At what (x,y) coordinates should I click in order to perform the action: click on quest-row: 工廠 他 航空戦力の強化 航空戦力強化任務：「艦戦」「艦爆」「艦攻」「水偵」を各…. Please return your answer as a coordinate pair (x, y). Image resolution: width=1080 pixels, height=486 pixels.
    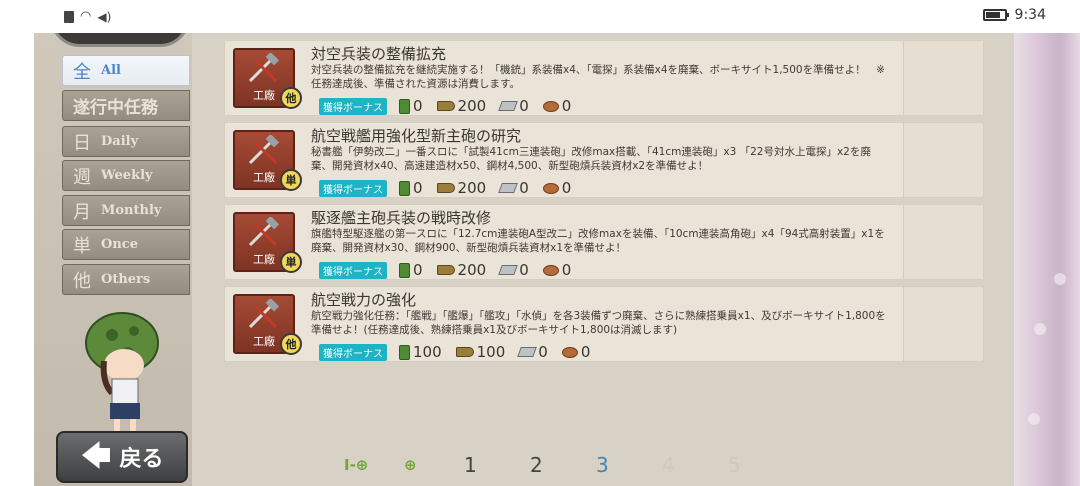
    Looking at the image, I should click on (604, 324).